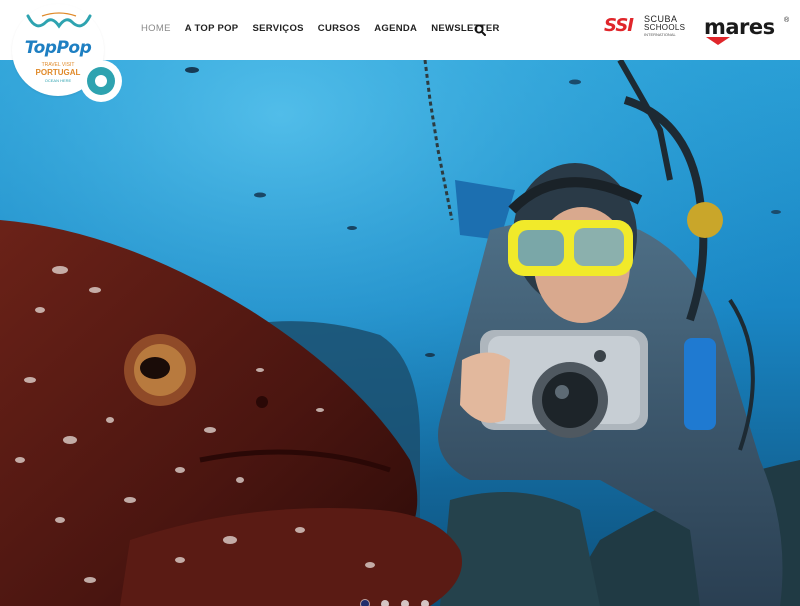 The width and height of the screenshot is (800, 606). I want to click on nav-servicos: SERVIÇOS, so click(277, 28).